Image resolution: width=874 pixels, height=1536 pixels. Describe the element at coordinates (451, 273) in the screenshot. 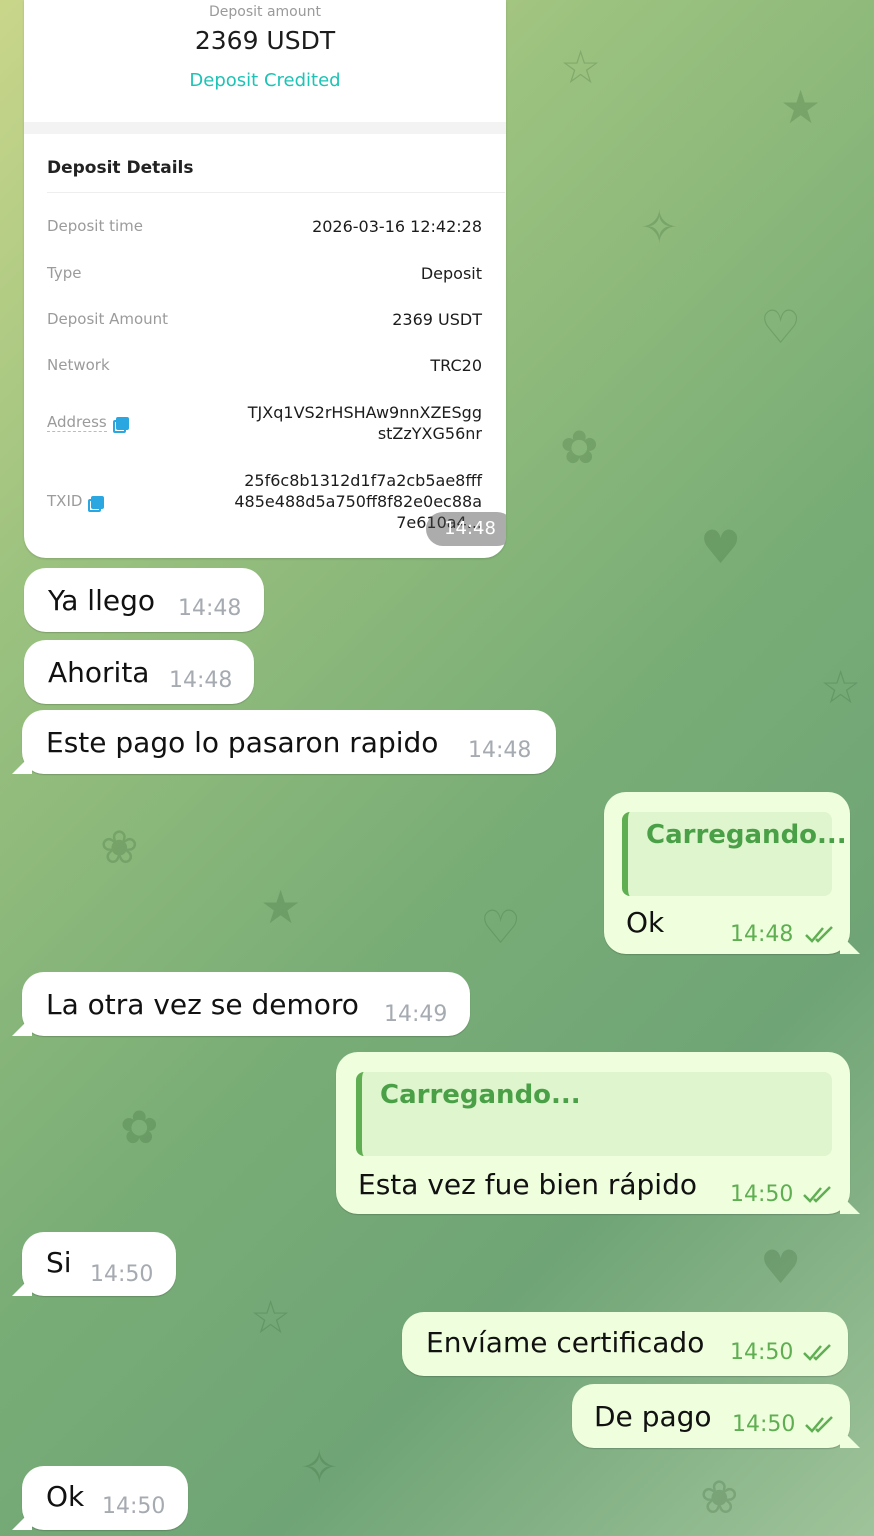

I see `type-value: Deposit` at that location.